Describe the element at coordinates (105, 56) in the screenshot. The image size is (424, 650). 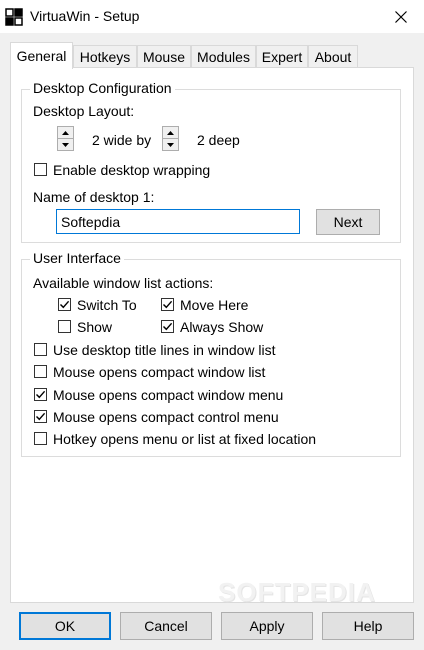
I see `tab-hotkeys: Hotkeys` at that location.